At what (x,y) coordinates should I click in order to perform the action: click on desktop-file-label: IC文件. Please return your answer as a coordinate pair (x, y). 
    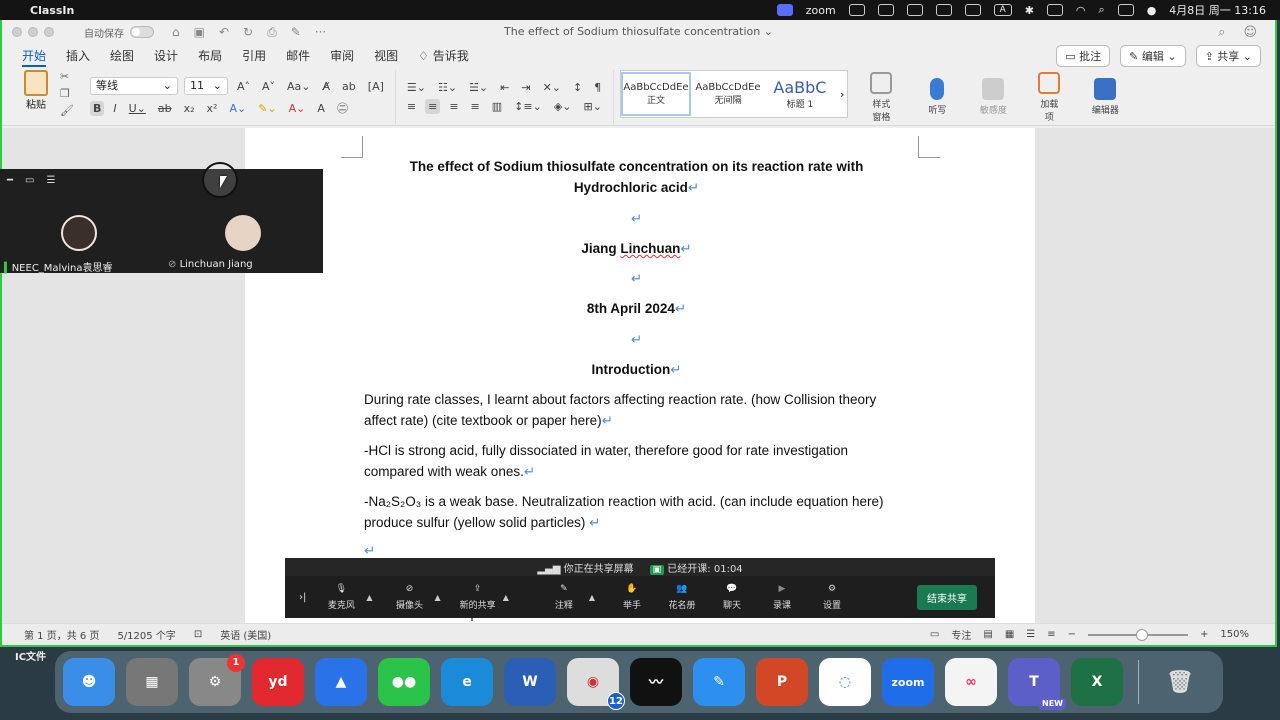
    Looking at the image, I should click on (30, 655).